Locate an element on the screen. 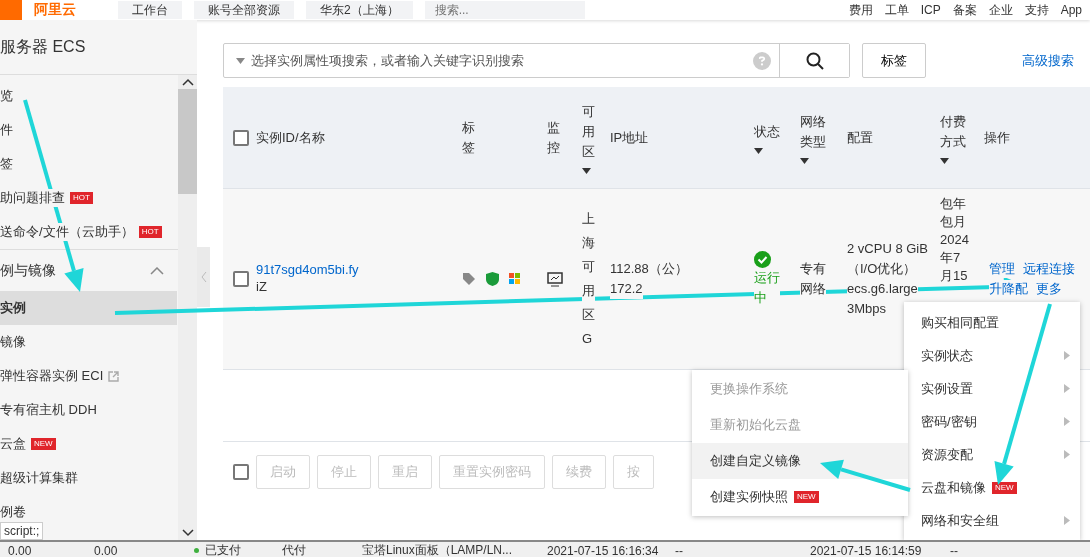 This screenshot has width=1090, height=557. table-cell-text: 代付 is located at coordinates (294, 549).